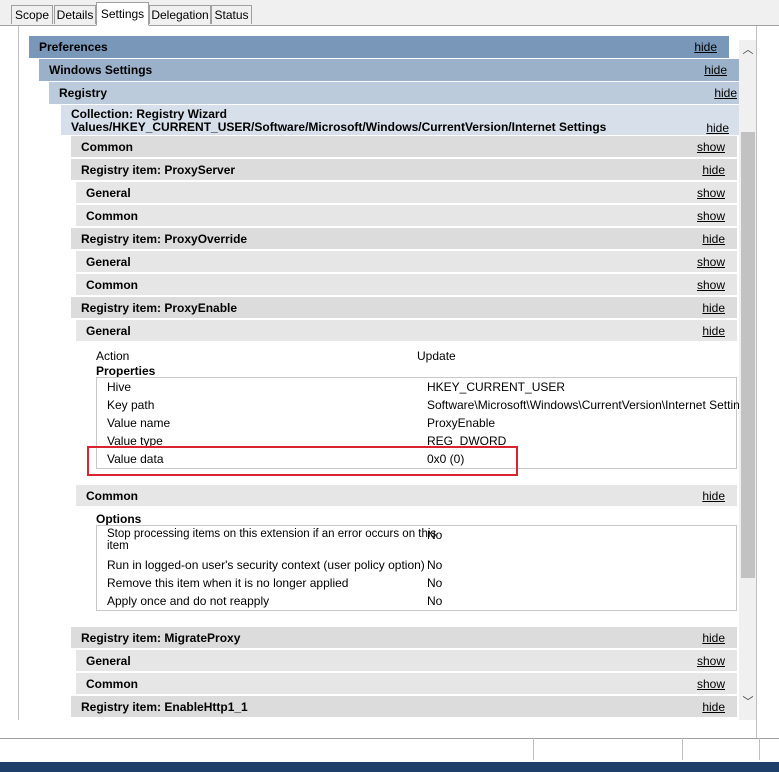 This screenshot has width=779, height=772. Describe the element at coordinates (404, 706) in the screenshot. I see `section-enablehttp: Registry item: EnableHttp1_1 hide` at that location.